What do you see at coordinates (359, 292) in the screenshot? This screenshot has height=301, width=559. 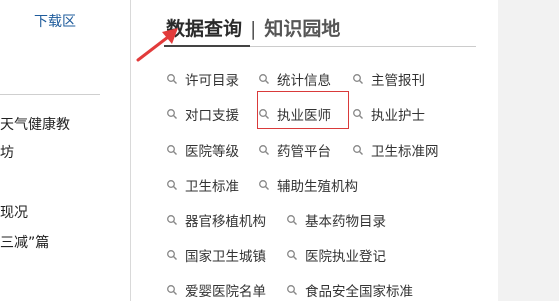 I see `link-label: 食品安全国家标准` at bounding box center [359, 292].